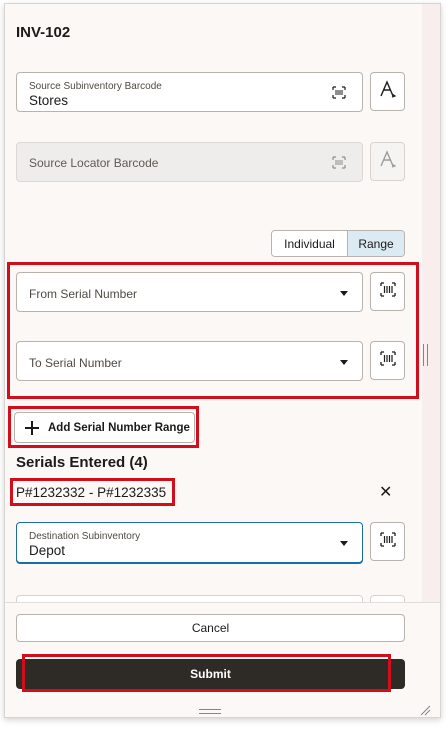  I want to click on to-serial-field: To Serial Number, so click(189, 361).